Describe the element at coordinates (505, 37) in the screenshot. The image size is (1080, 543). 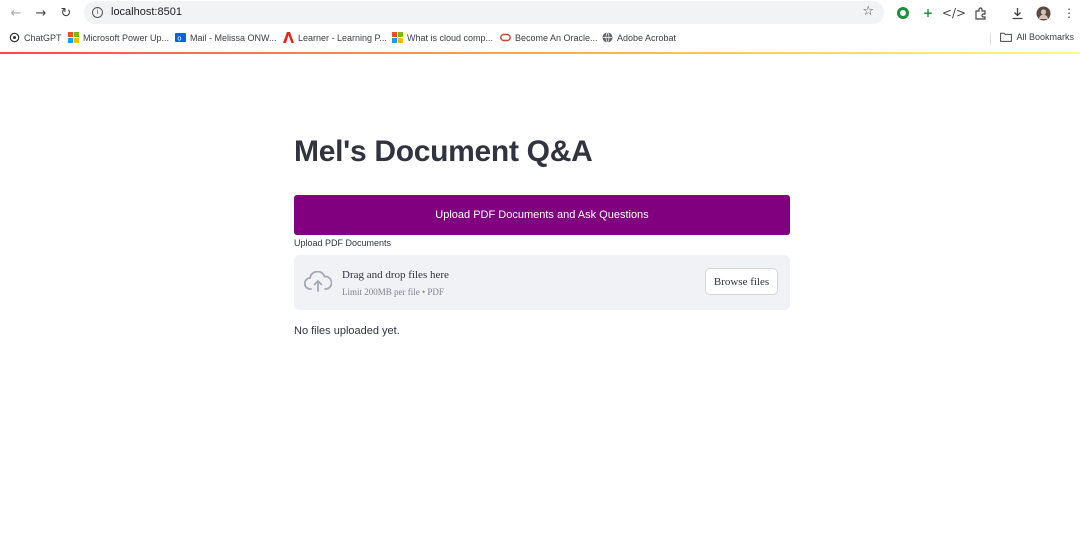
I see `oracle-icon` at that location.